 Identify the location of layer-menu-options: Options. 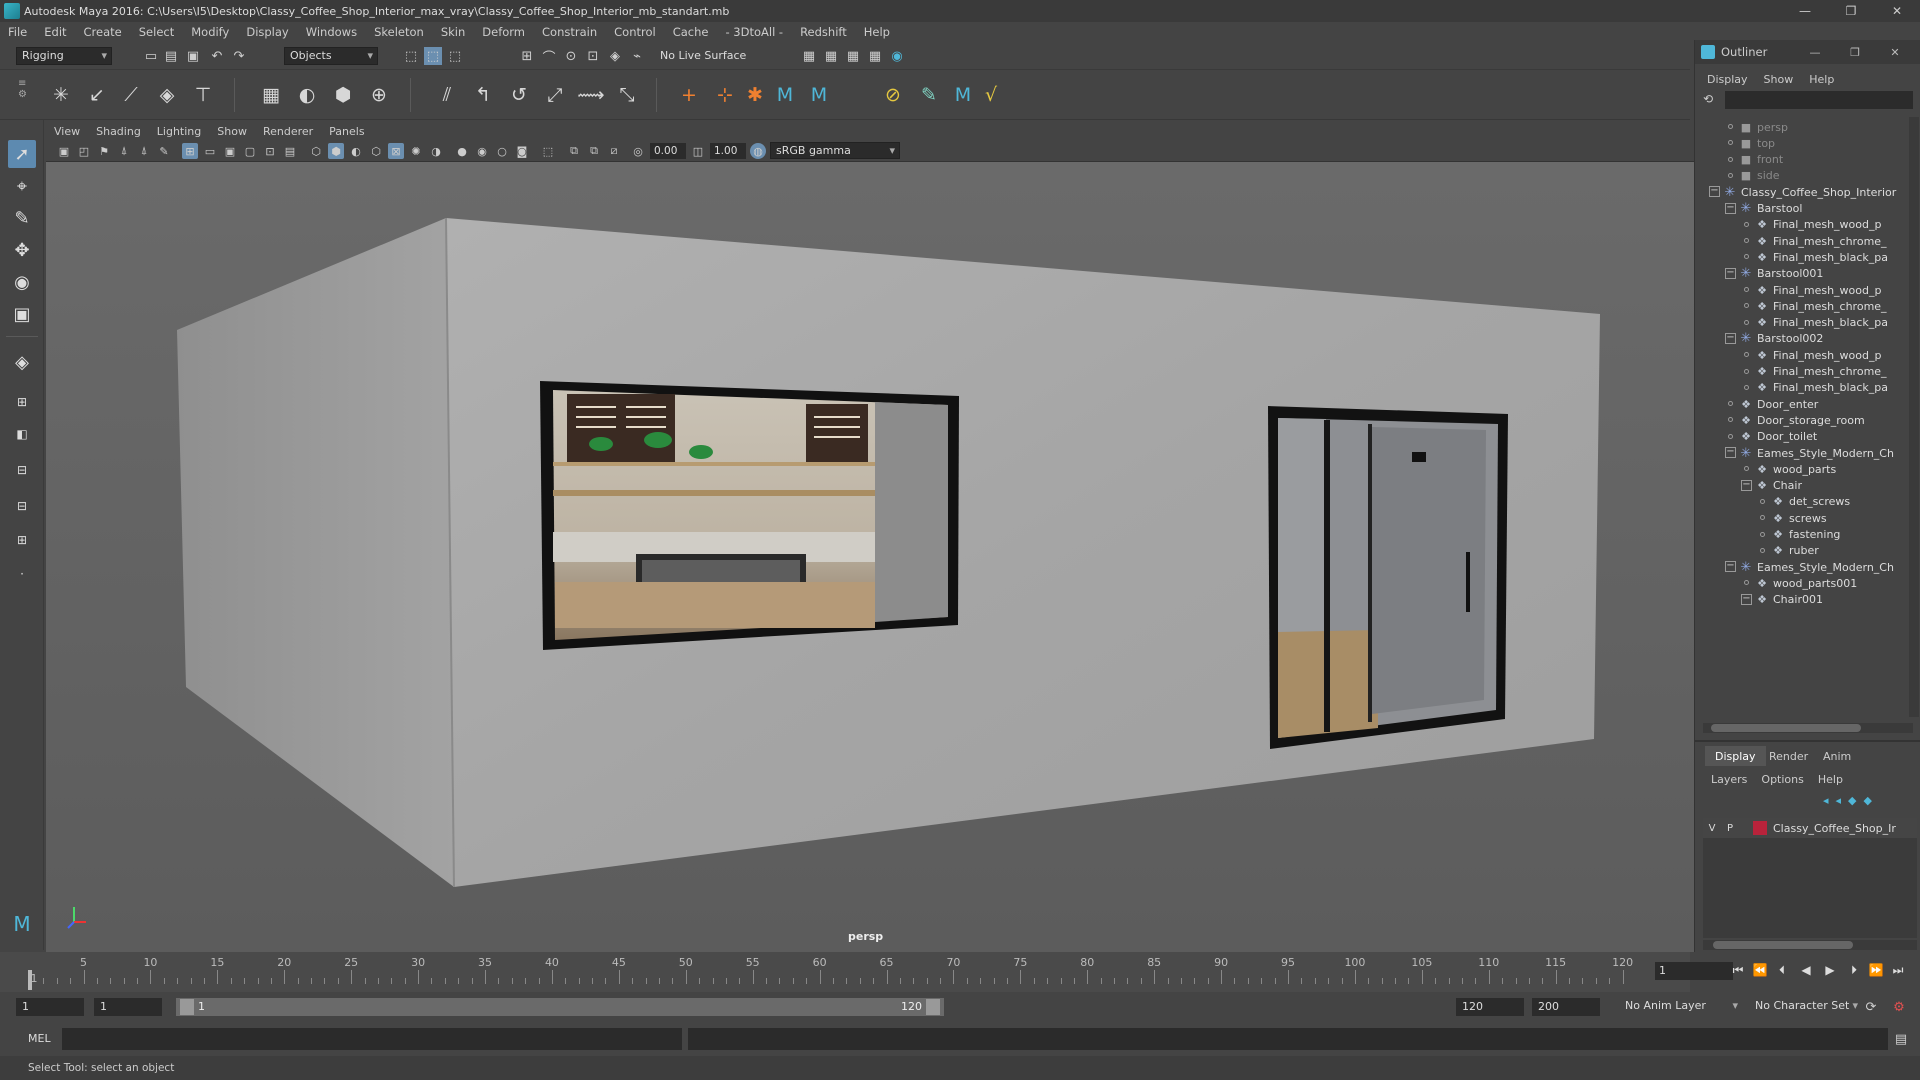
(1782, 779).